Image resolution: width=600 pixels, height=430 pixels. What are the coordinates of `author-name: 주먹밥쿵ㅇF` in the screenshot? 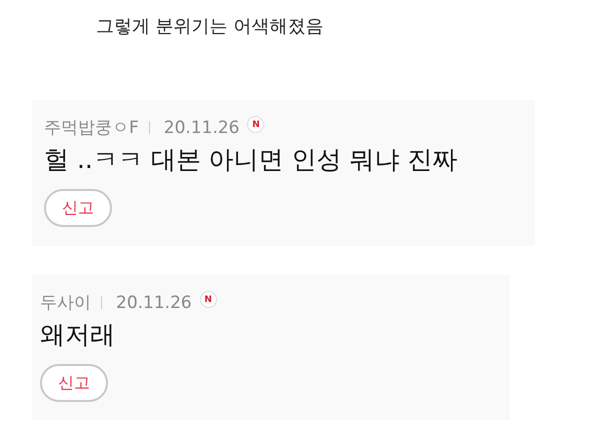 It's located at (91, 128).